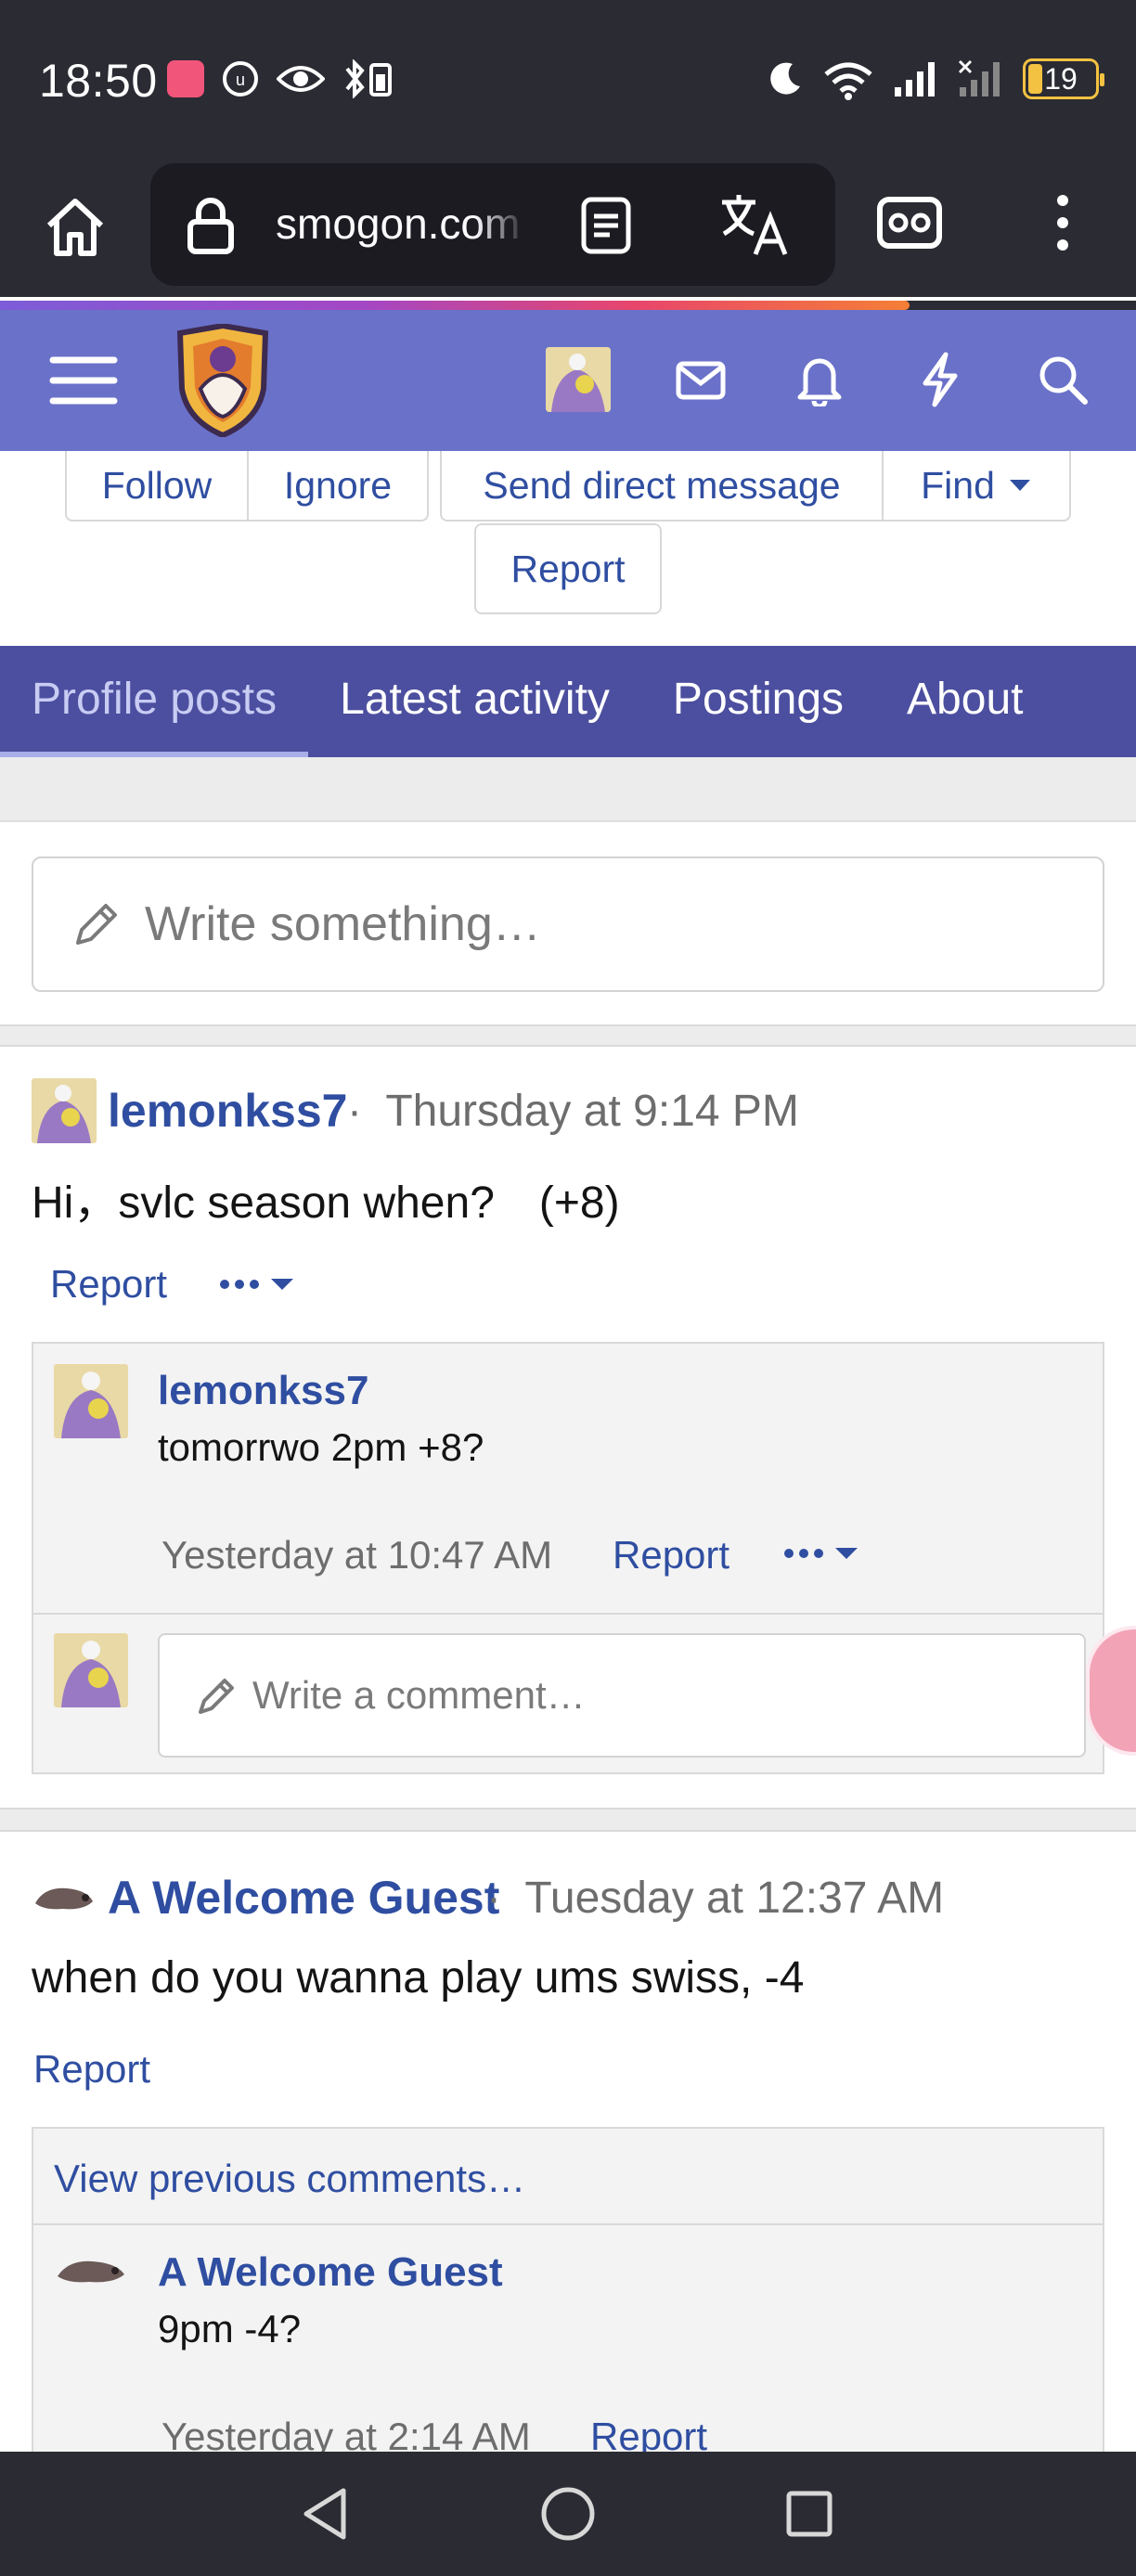 Image resolution: width=1136 pixels, height=2576 pixels. Describe the element at coordinates (230, 2329) in the screenshot. I see `comment-body: 9pm -4?` at that location.